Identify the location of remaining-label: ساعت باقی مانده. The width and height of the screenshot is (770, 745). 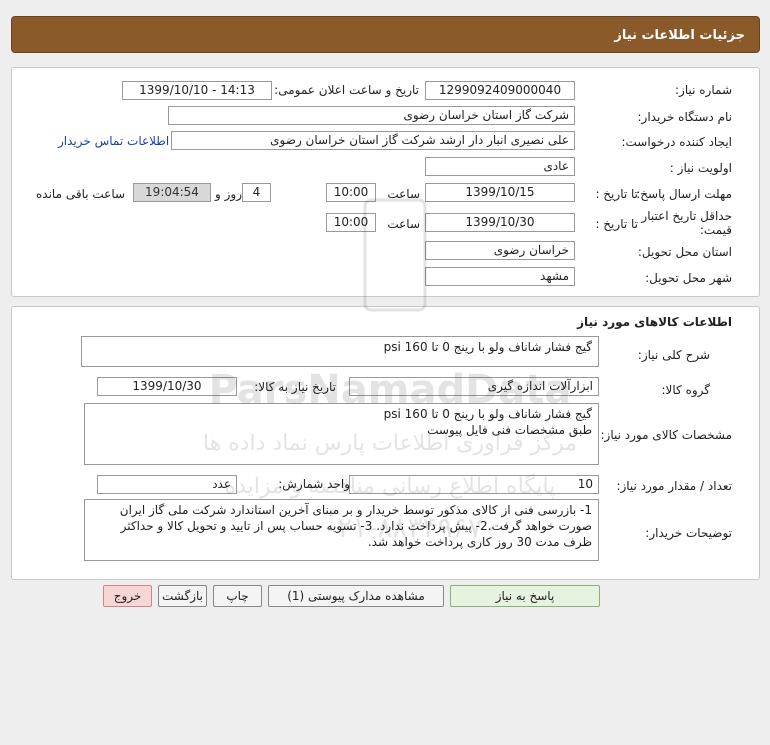
(81, 194).